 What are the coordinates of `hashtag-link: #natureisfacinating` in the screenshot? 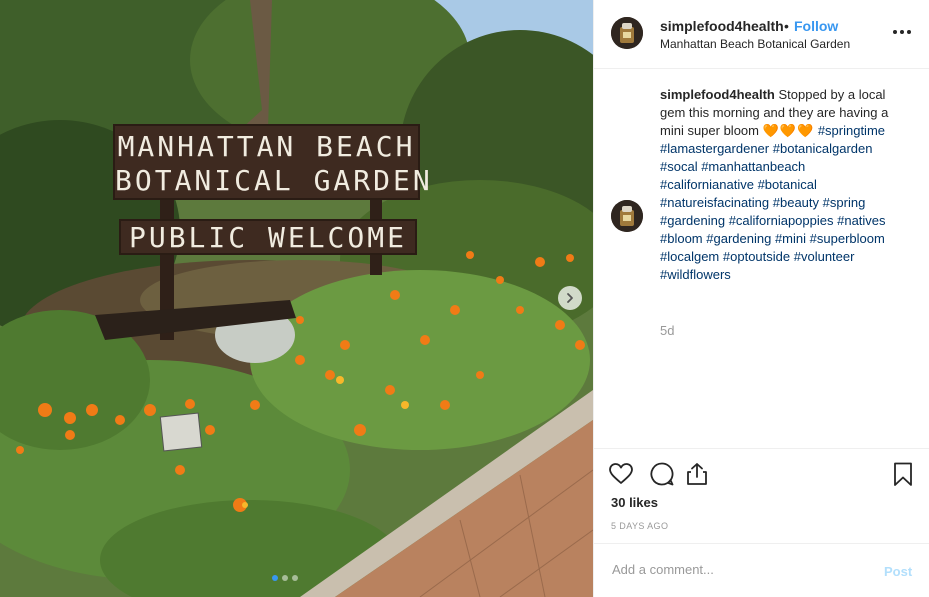 It's located at (714, 202).